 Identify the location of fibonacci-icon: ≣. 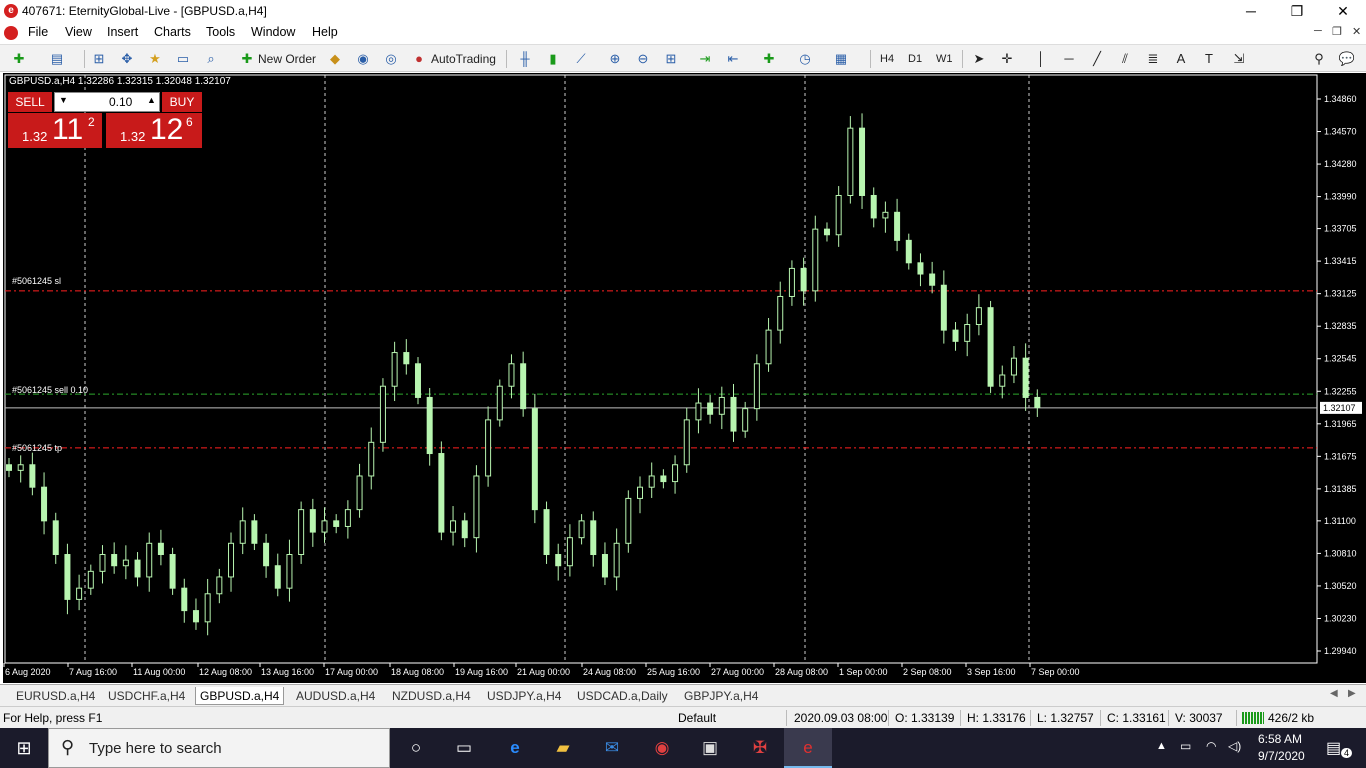
(1153, 59).